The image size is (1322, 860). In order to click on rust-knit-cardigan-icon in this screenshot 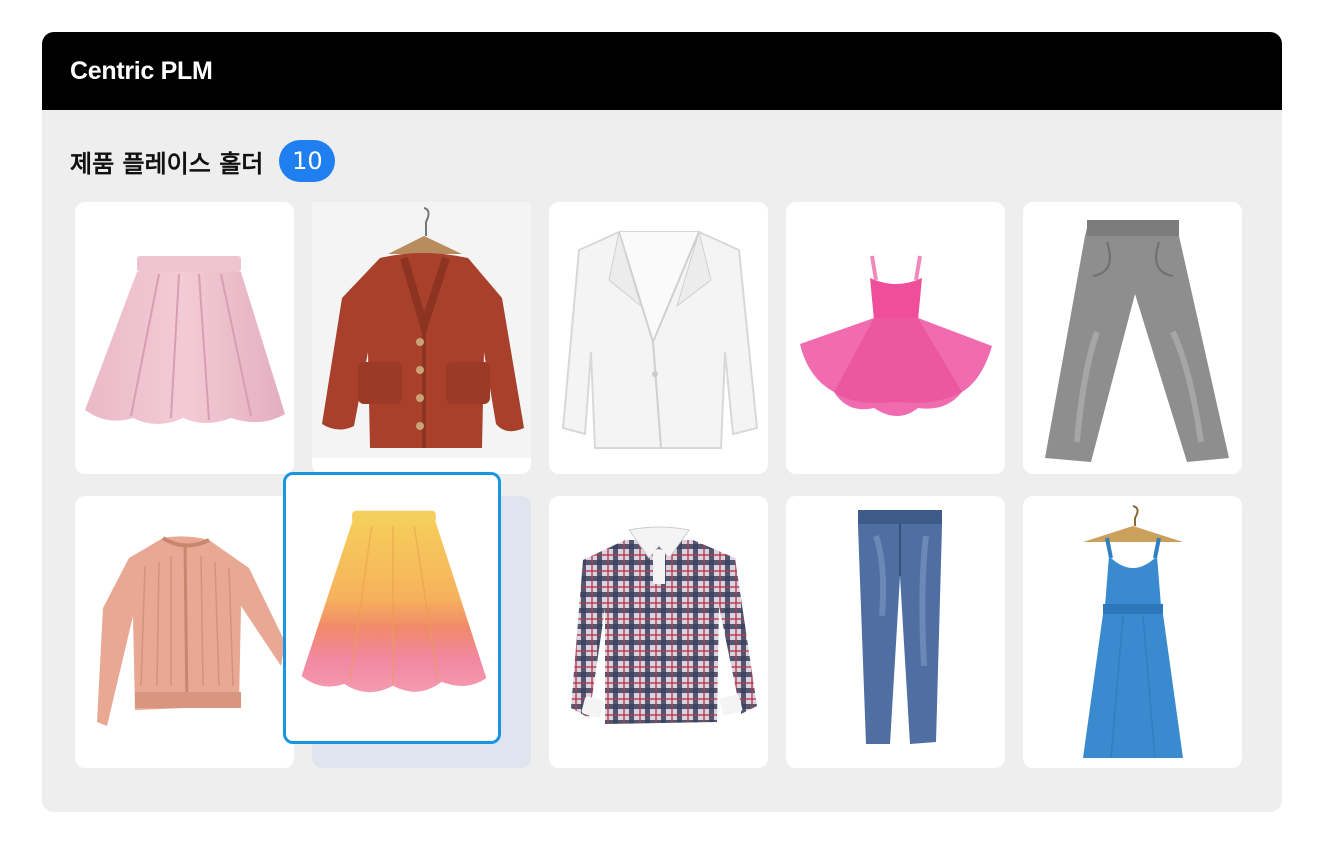, I will do `click(421, 330)`.